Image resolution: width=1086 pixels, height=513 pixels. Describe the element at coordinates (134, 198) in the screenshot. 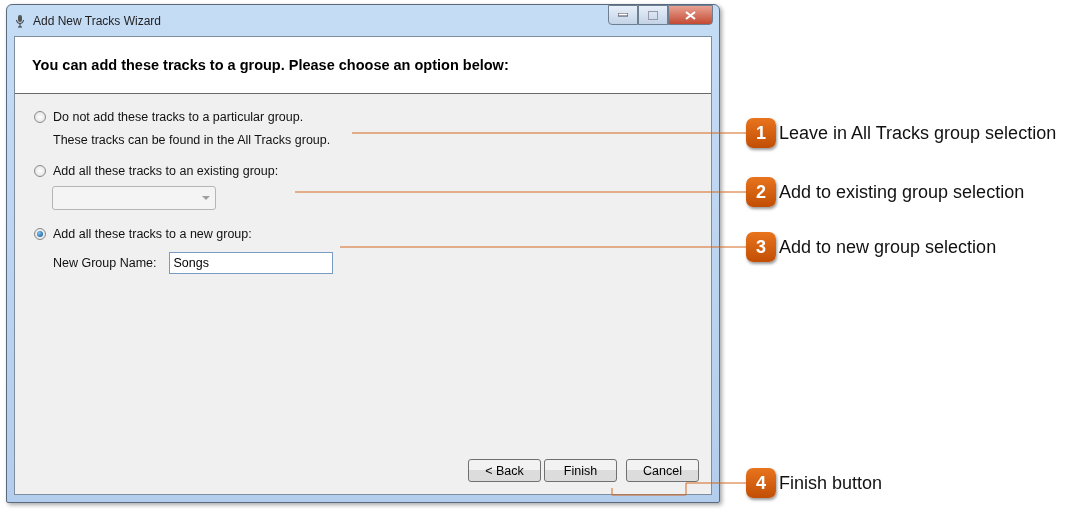

I see `group-dropdown` at that location.